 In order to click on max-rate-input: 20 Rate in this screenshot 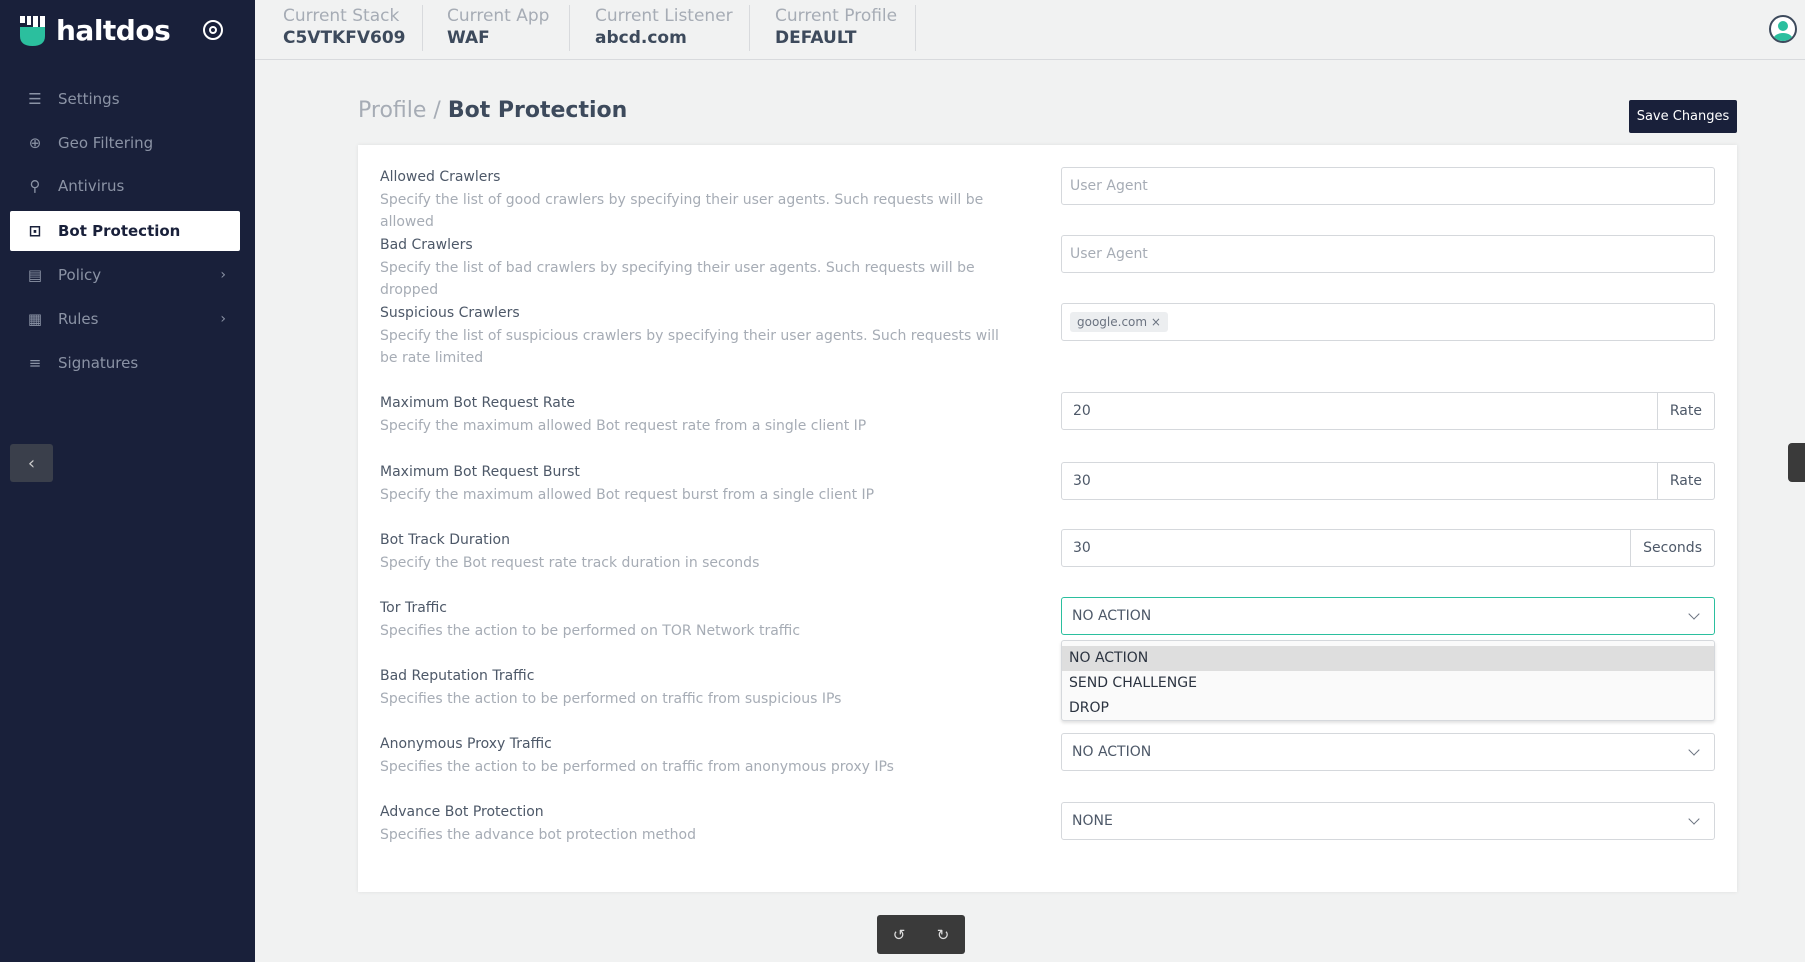, I will do `click(1388, 411)`.